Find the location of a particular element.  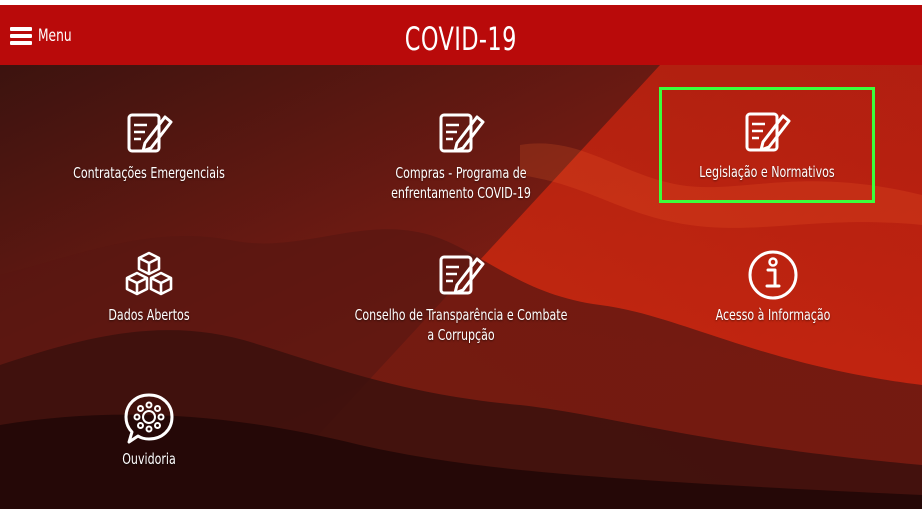

tile-dados-abertos: Dados Abertos is located at coordinates (149, 302).